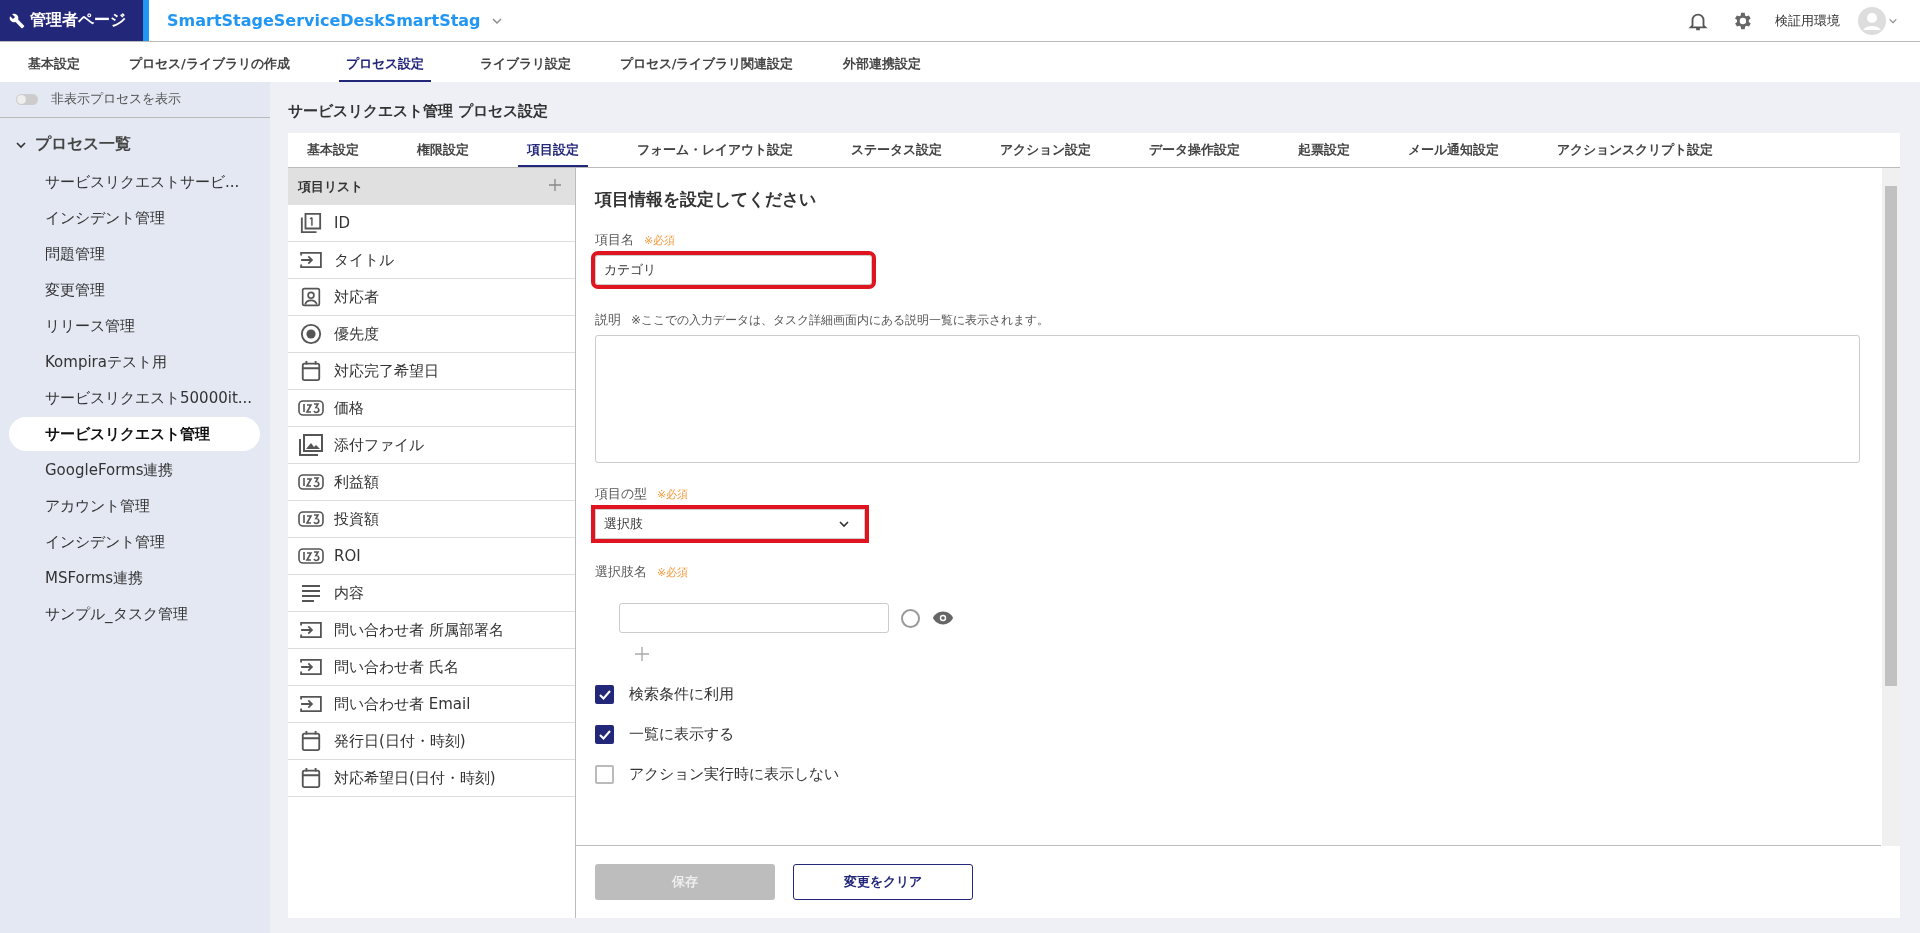 This screenshot has width=1920, height=933. What do you see at coordinates (134, 434) in the screenshot?
I see `sidebar-item: サービスリクエスト管理` at bounding box center [134, 434].